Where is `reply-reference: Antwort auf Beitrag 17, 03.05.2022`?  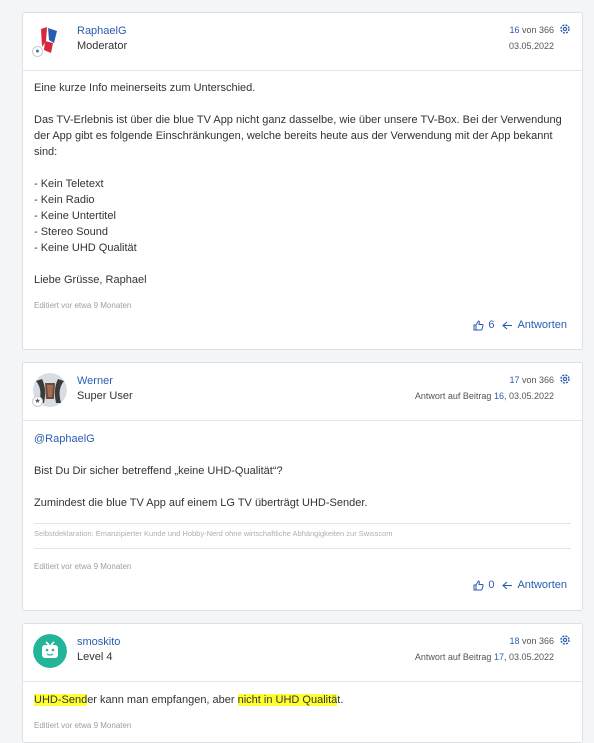
reply-reference: Antwort auf Beitrag 17, 03.05.2022 is located at coordinates (484, 657).